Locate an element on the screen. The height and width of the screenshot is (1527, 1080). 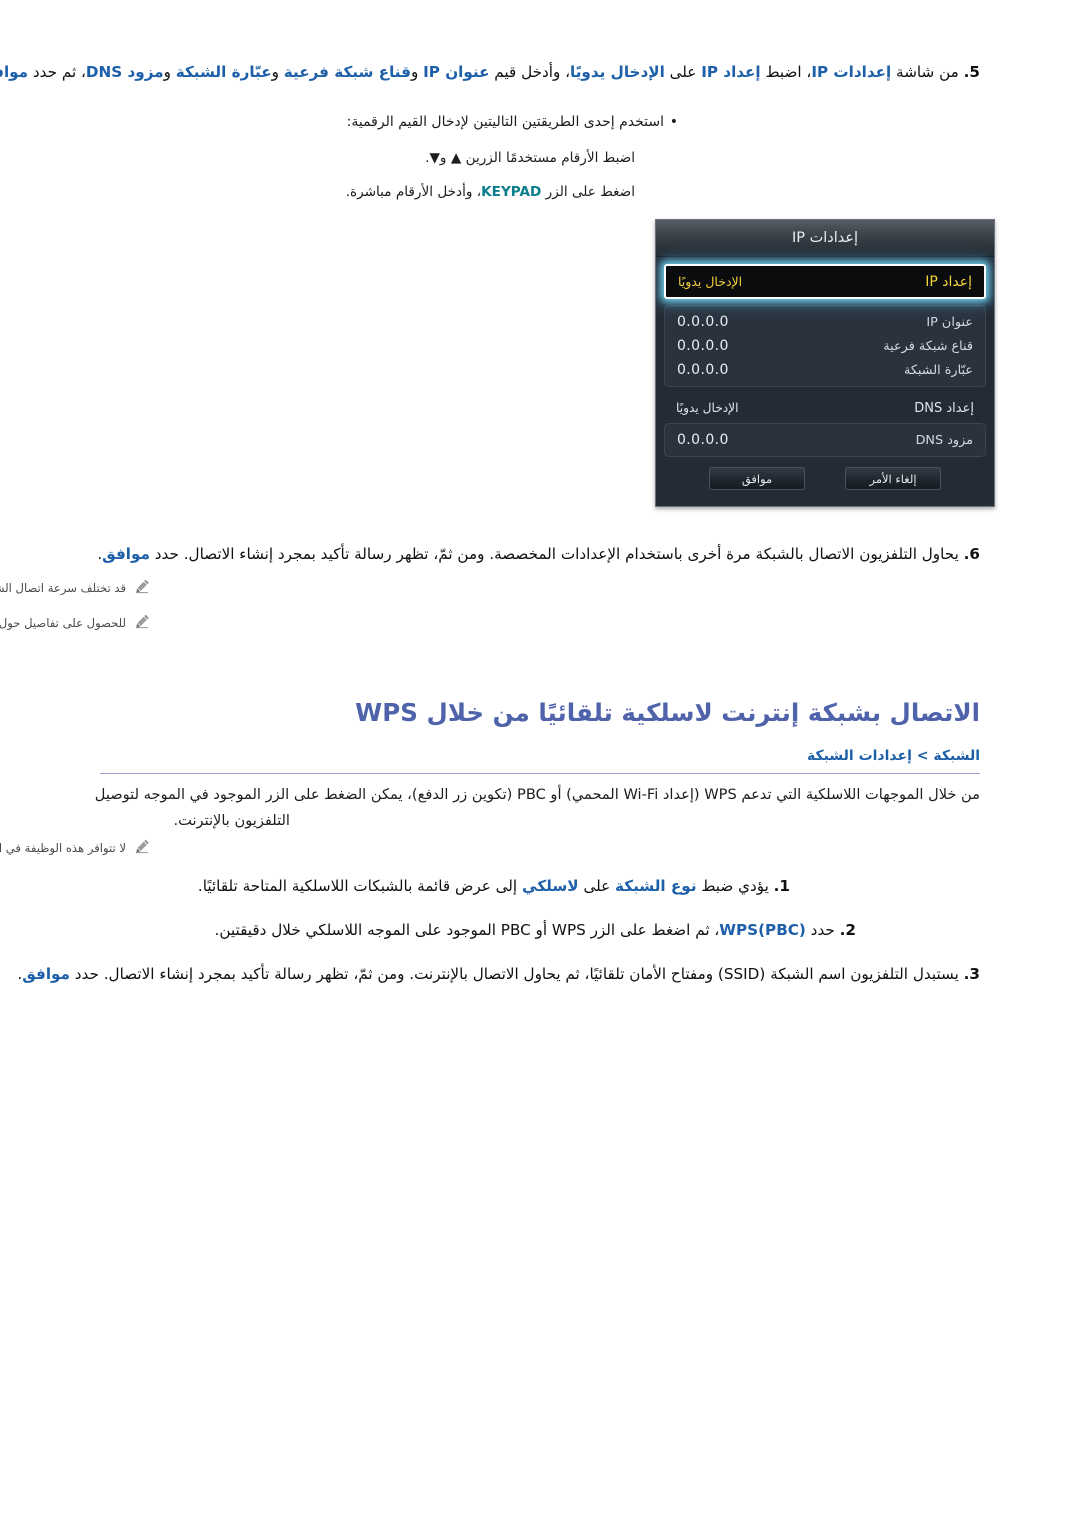
ip-address-label: عنوان IP is located at coordinates (949, 322).